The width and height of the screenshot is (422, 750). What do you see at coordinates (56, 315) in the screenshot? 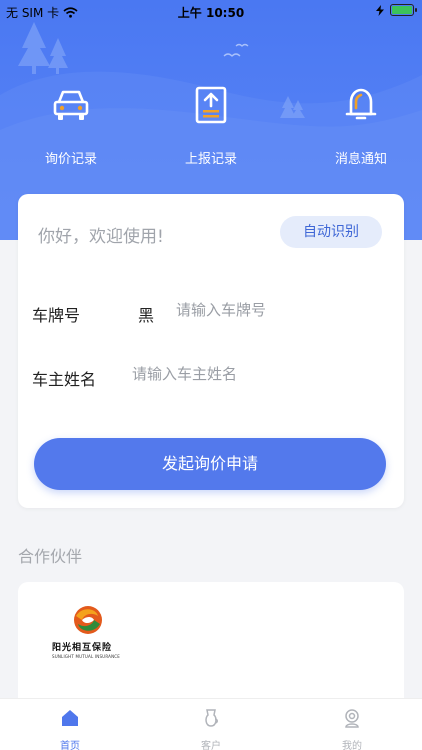
I see `plate-label: 车牌号` at bounding box center [56, 315].